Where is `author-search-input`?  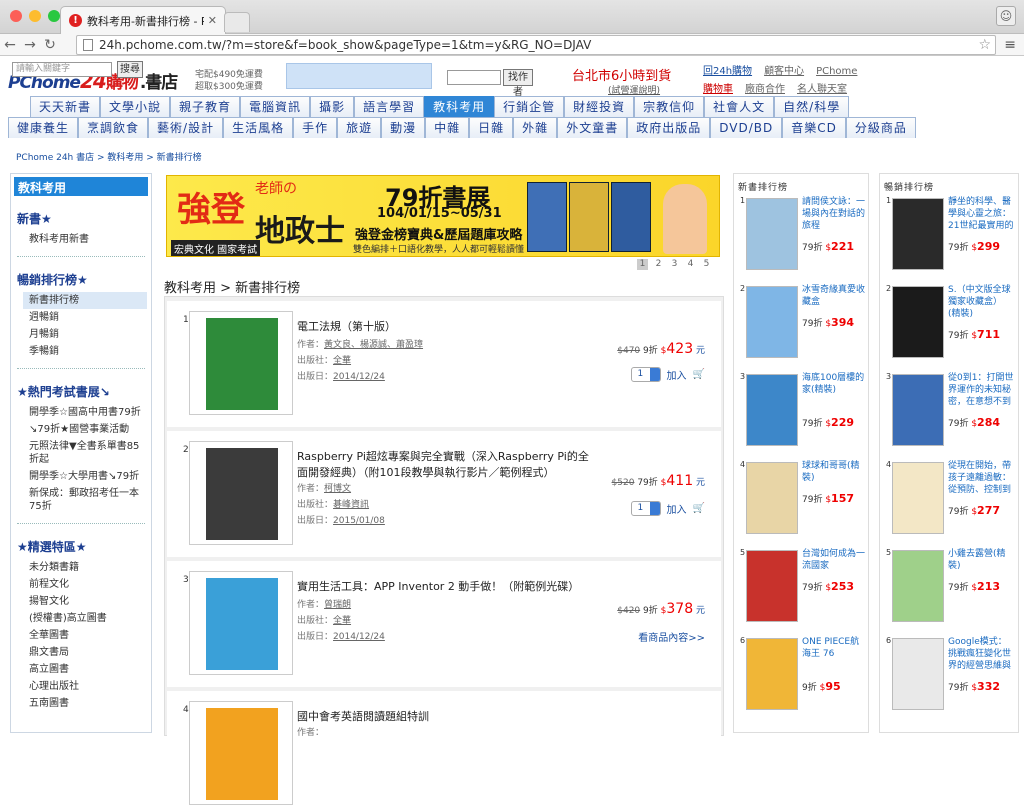 author-search-input is located at coordinates (474, 77).